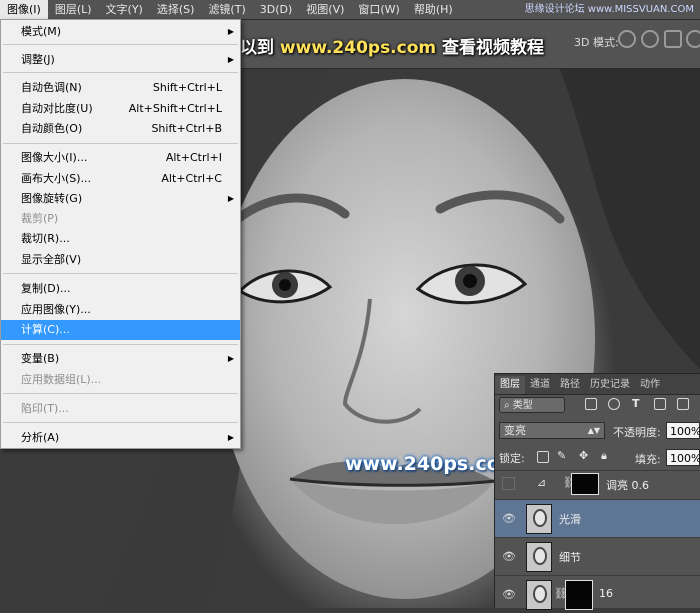 The image size is (700, 613). Describe the element at coordinates (120, 359) in the screenshot. I see `menu-item-variables: 变量(B) ▶` at that location.